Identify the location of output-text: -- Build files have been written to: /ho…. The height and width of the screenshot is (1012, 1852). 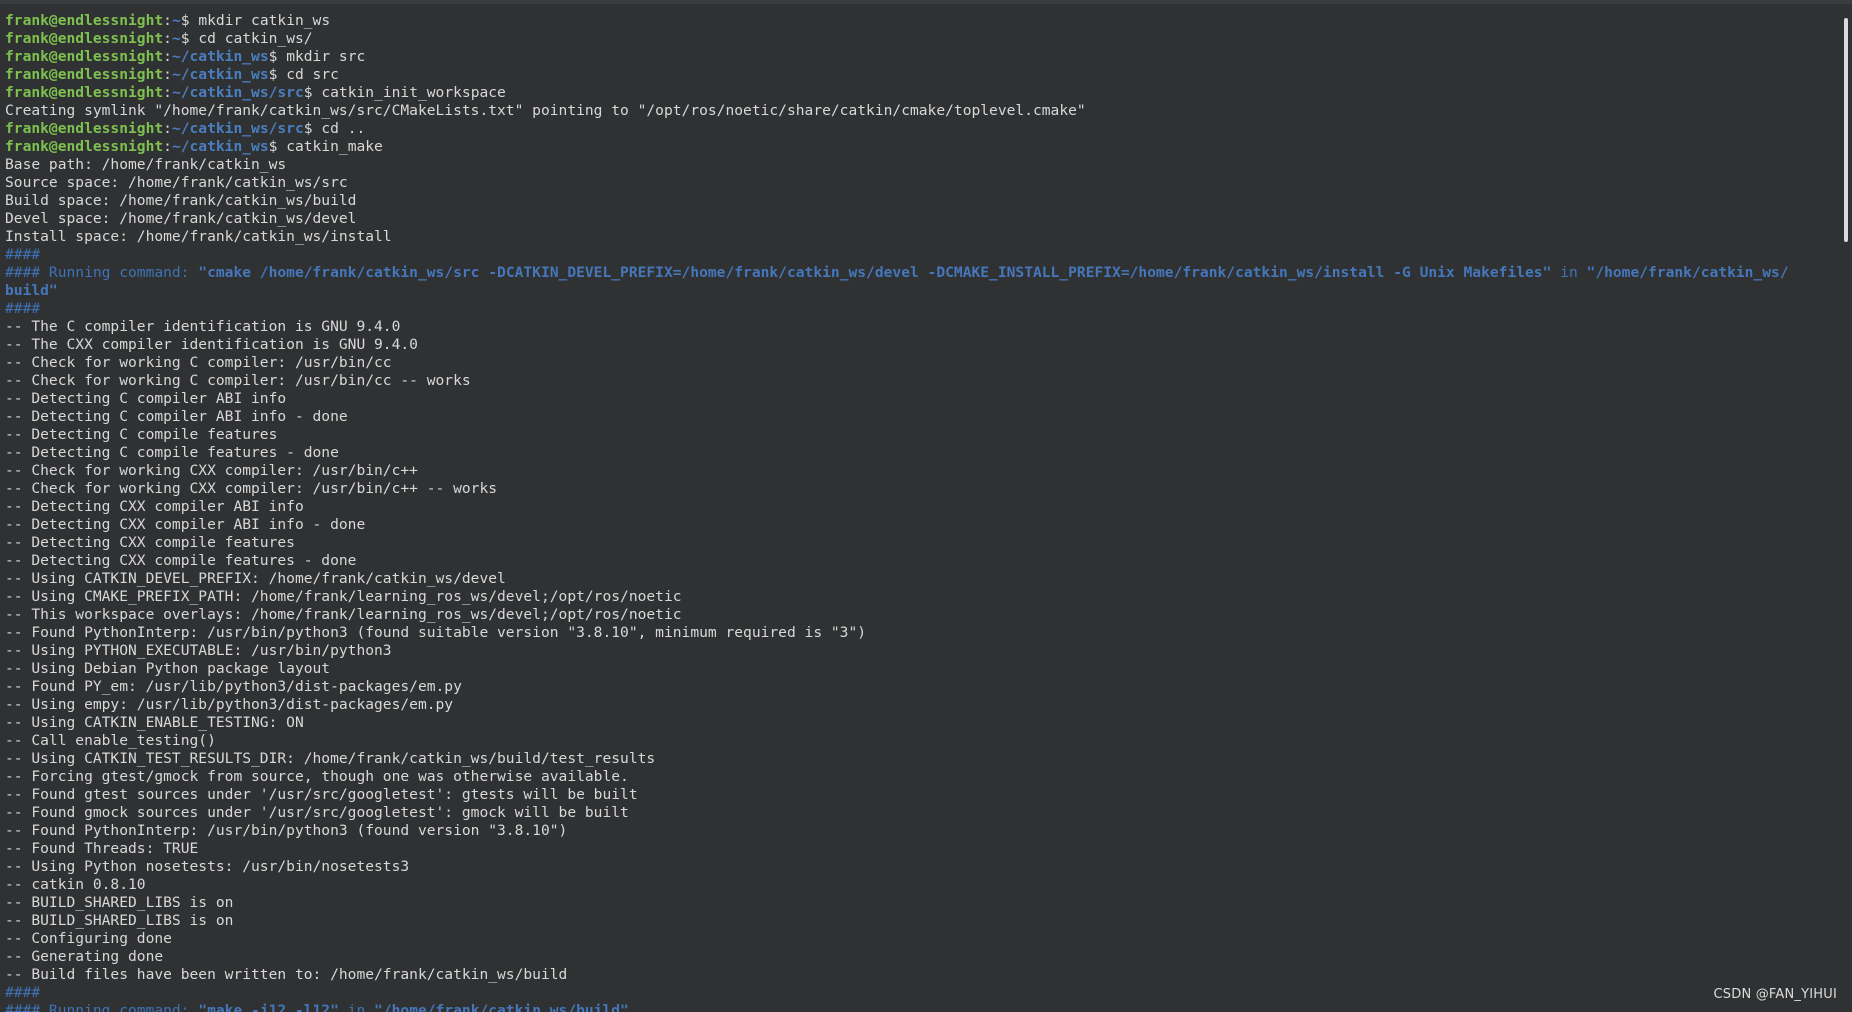
(286, 974).